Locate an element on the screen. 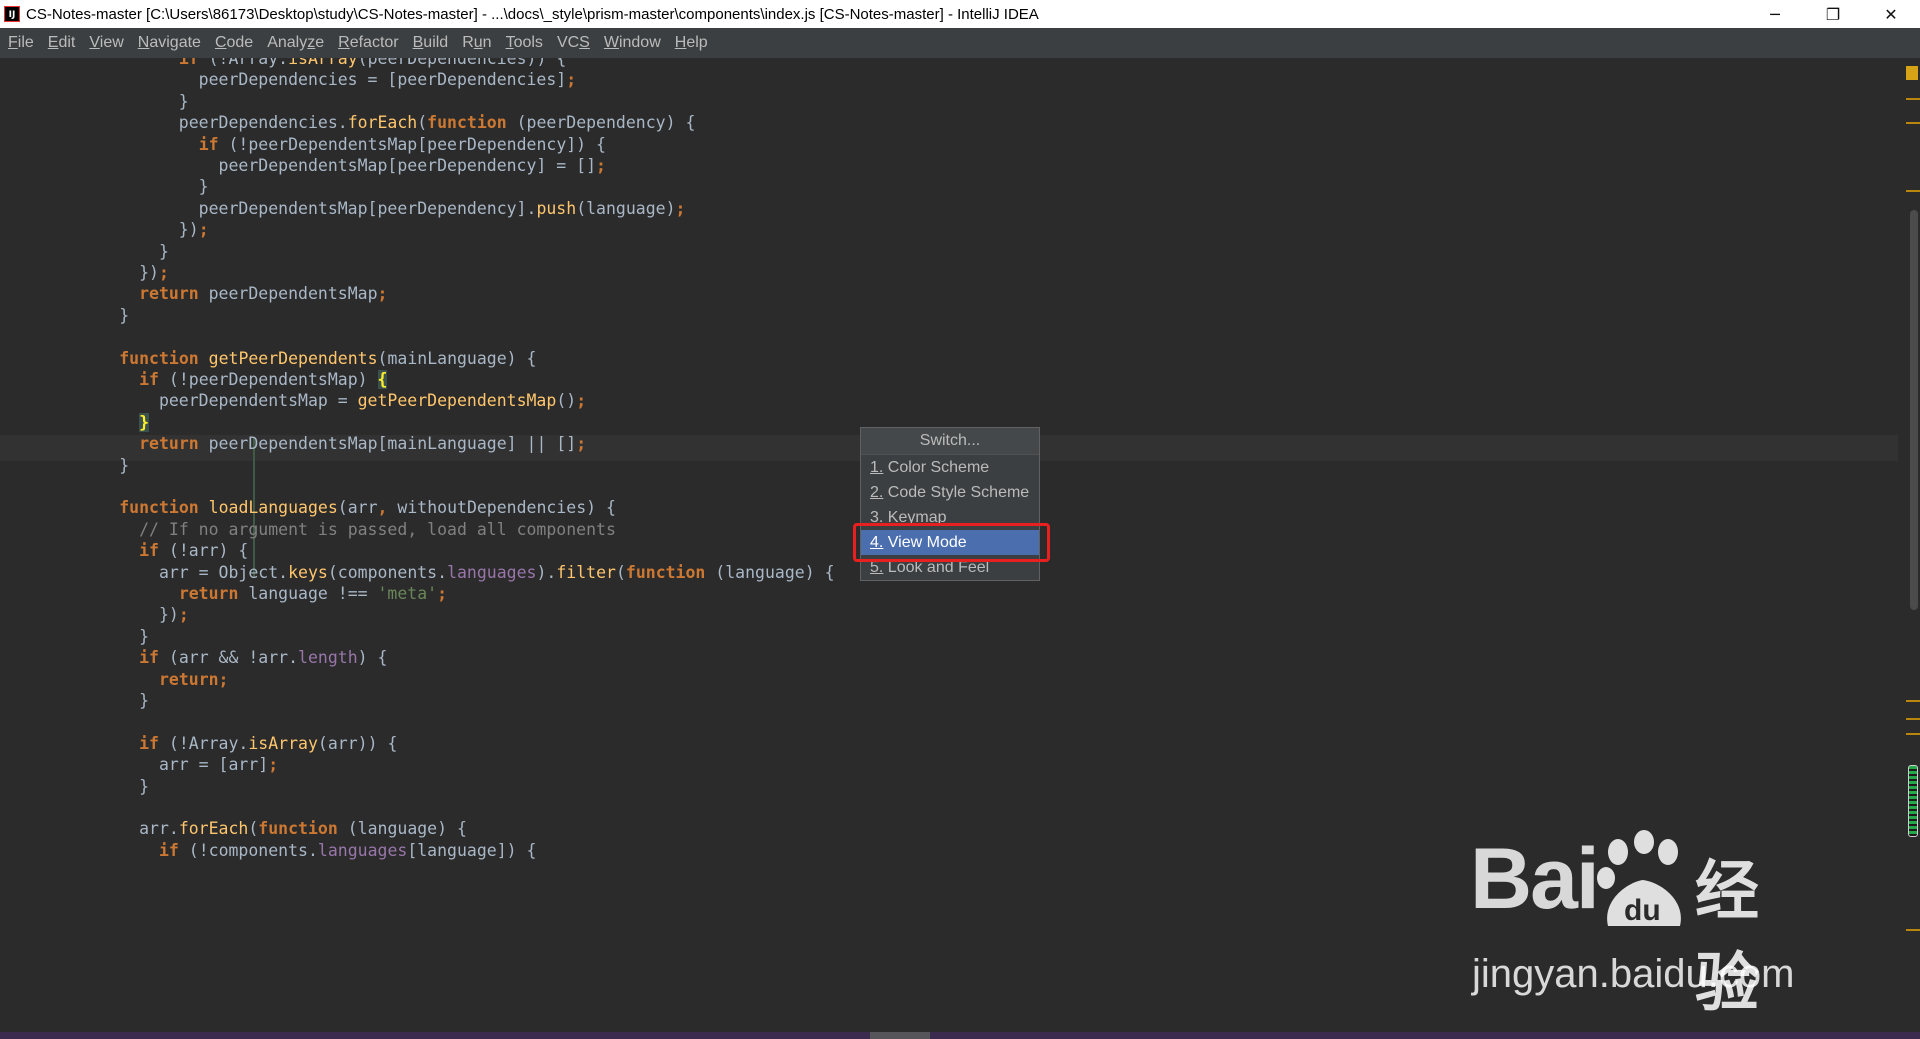 This screenshot has height=1039, width=1920. menu-item: Help is located at coordinates (691, 43).